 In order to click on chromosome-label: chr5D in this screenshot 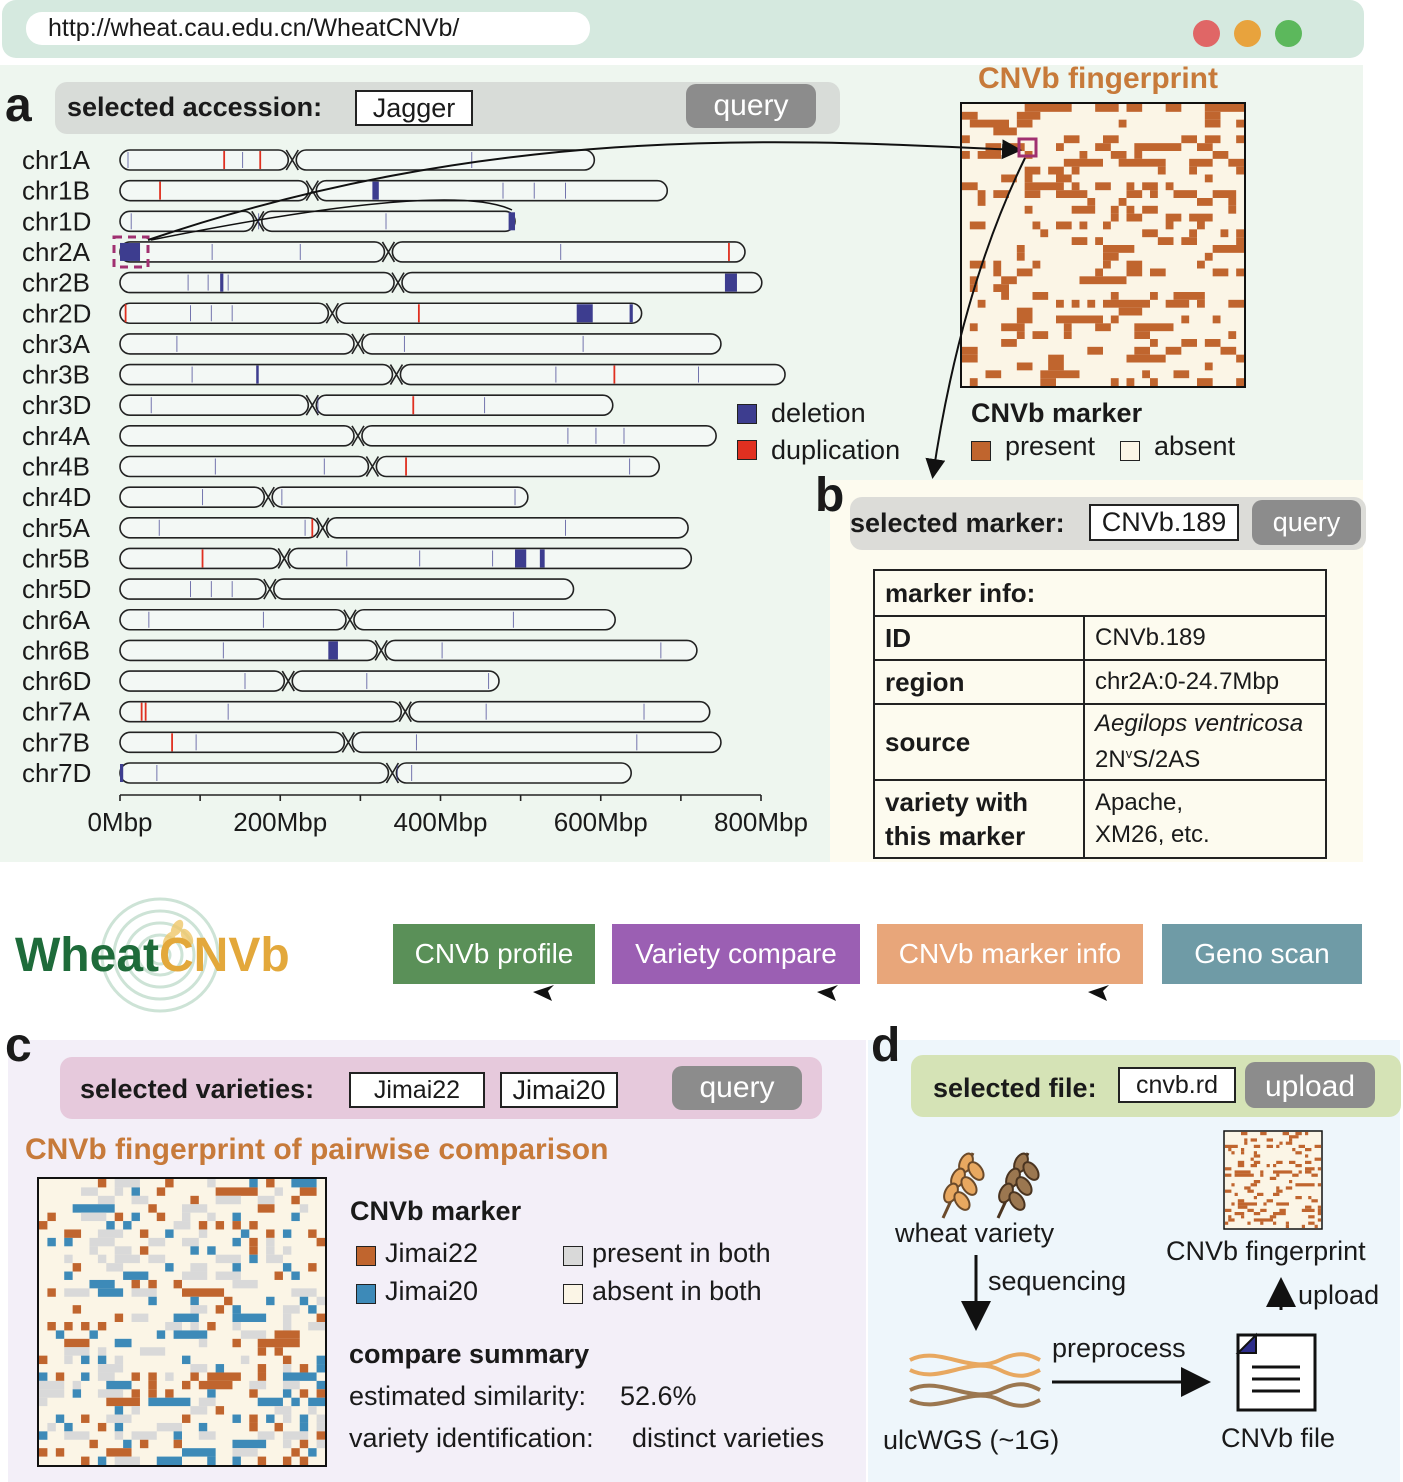, I will do `click(56, 589)`.